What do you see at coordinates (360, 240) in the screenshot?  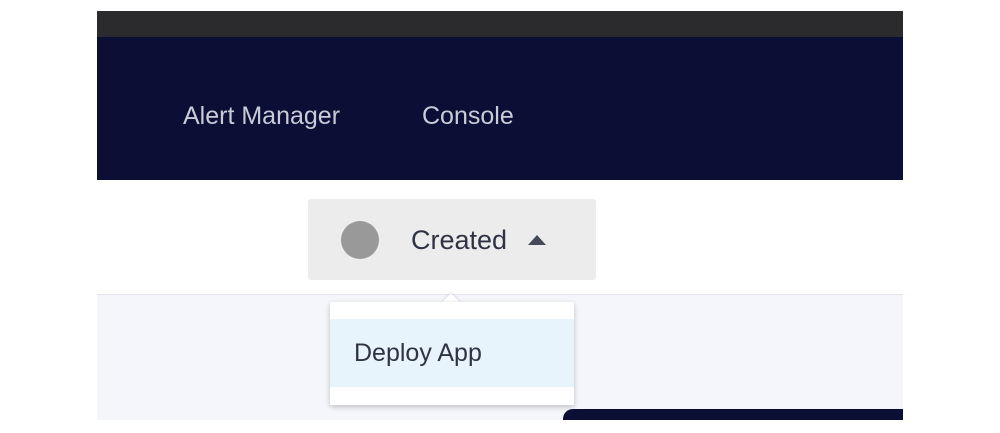 I see `status-dot-icon` at bounding box center [360, 240].